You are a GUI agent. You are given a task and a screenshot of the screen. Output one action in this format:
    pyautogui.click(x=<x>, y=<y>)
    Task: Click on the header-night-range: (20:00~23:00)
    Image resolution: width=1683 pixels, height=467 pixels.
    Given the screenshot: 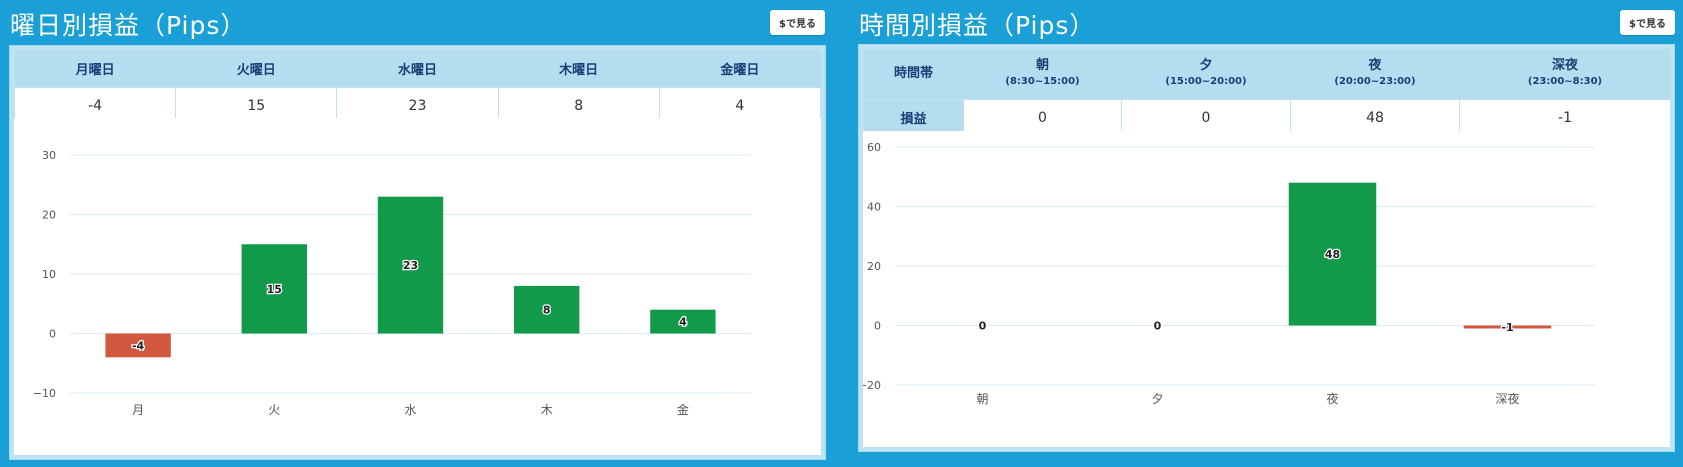 What is the action you would take?
    pyautogui.click(x=1375, y=81)
    